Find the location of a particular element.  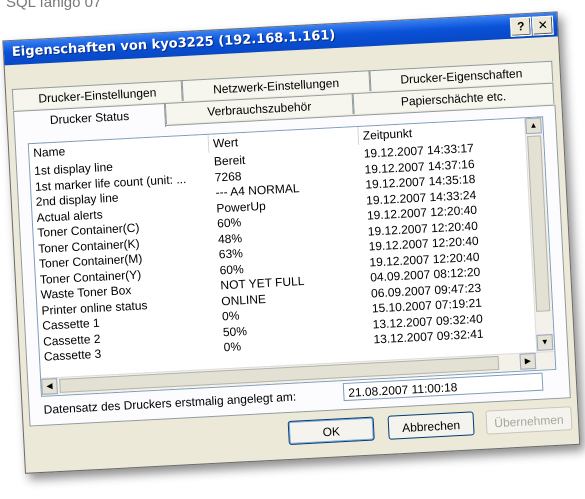

apply-button: Übernehmen is located at coordinates (529, 420).